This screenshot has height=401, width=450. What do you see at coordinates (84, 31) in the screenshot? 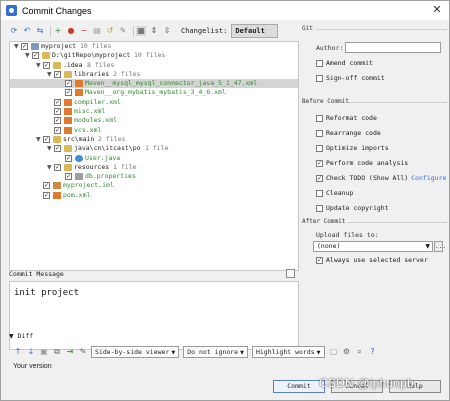
I see `remove-icon: −` at bounding box center [84, 31].